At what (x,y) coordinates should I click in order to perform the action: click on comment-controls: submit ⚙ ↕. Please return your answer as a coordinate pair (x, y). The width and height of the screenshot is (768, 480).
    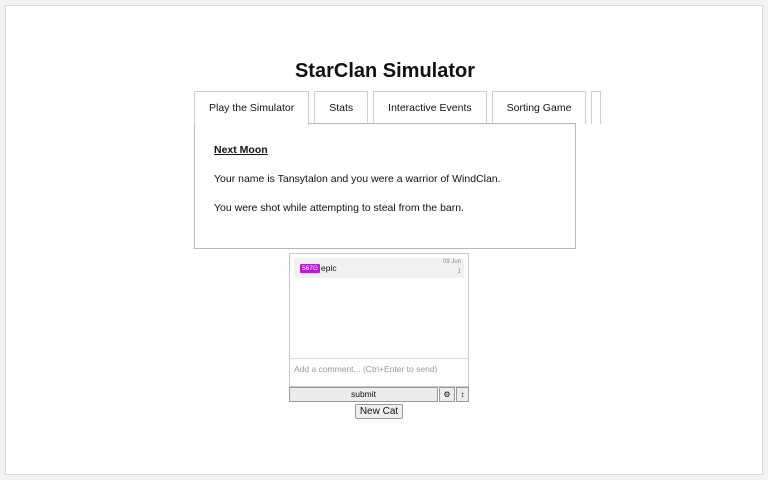
    Looking at the image, I should click on (379, 394).